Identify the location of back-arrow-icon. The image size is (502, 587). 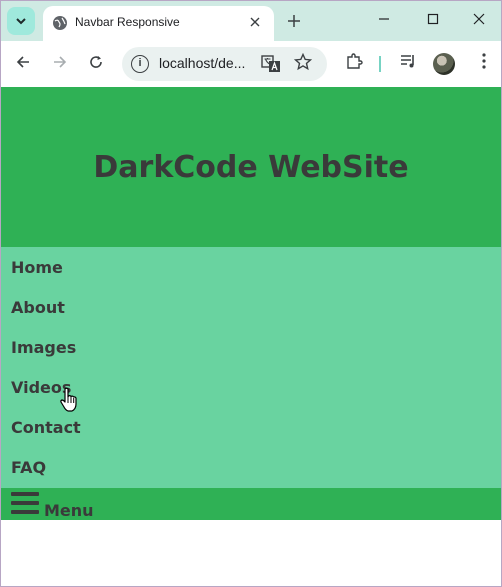
(22, 62).